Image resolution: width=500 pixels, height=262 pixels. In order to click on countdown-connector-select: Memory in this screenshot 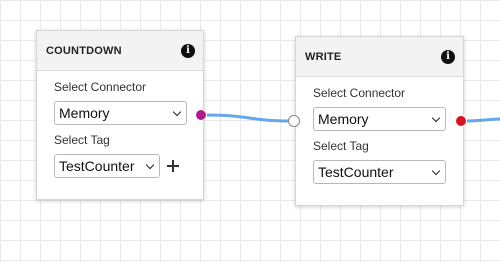, I will do `click(120, 113)`.